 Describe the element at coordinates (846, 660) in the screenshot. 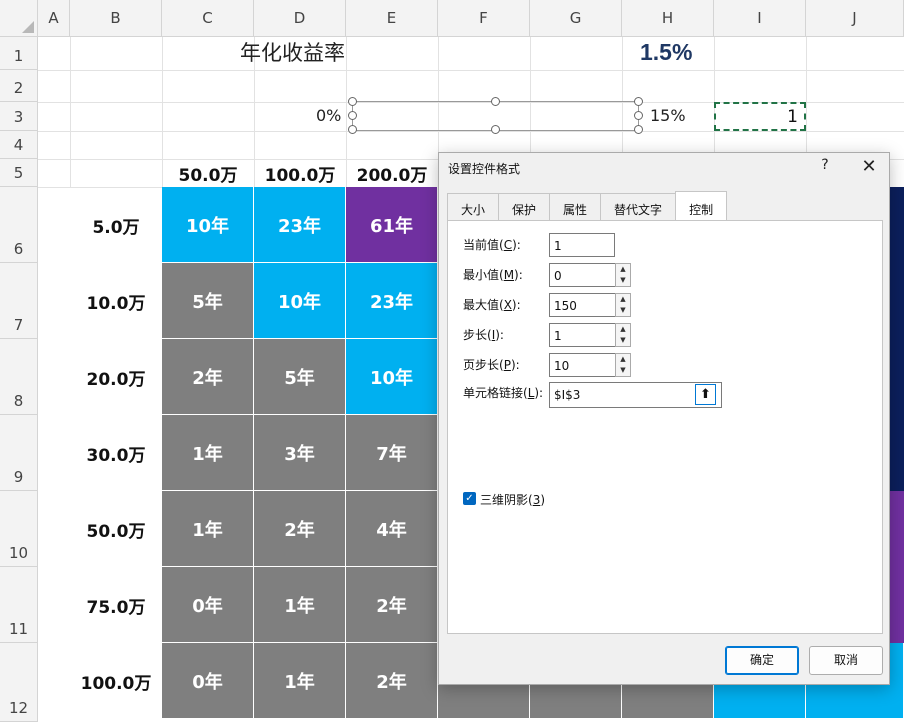

I see `cancel-button: 取消` at that location.